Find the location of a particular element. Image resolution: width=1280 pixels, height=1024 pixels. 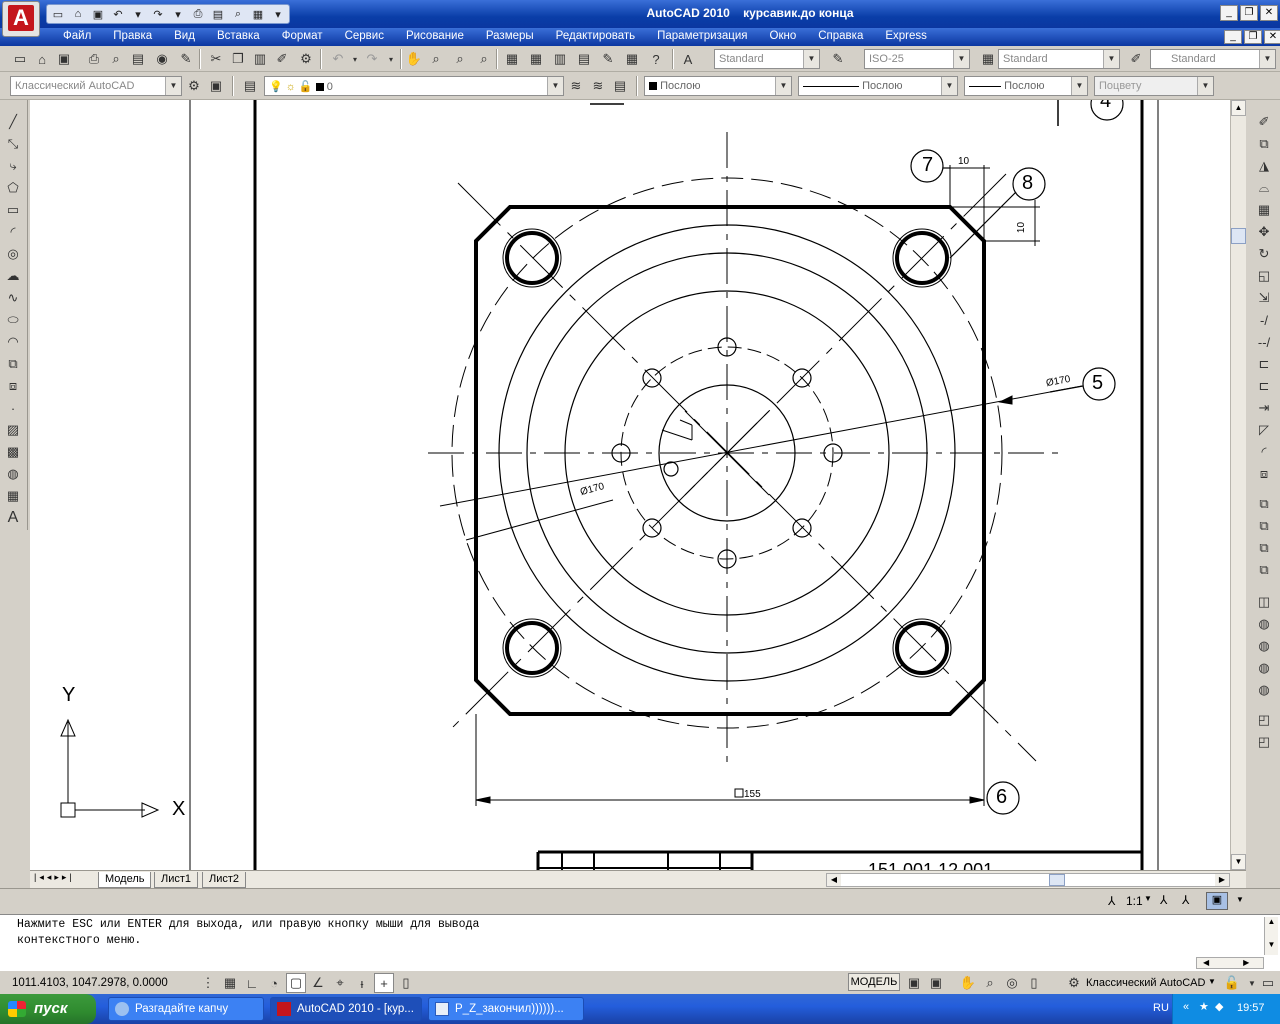

3d-dwf-icon: ◉ is located at coordinates (162, 59).